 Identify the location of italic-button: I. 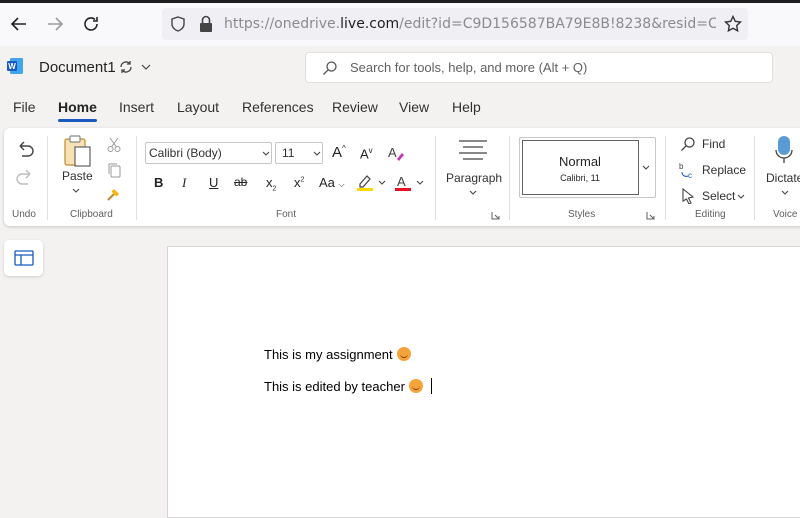
(184, 183).